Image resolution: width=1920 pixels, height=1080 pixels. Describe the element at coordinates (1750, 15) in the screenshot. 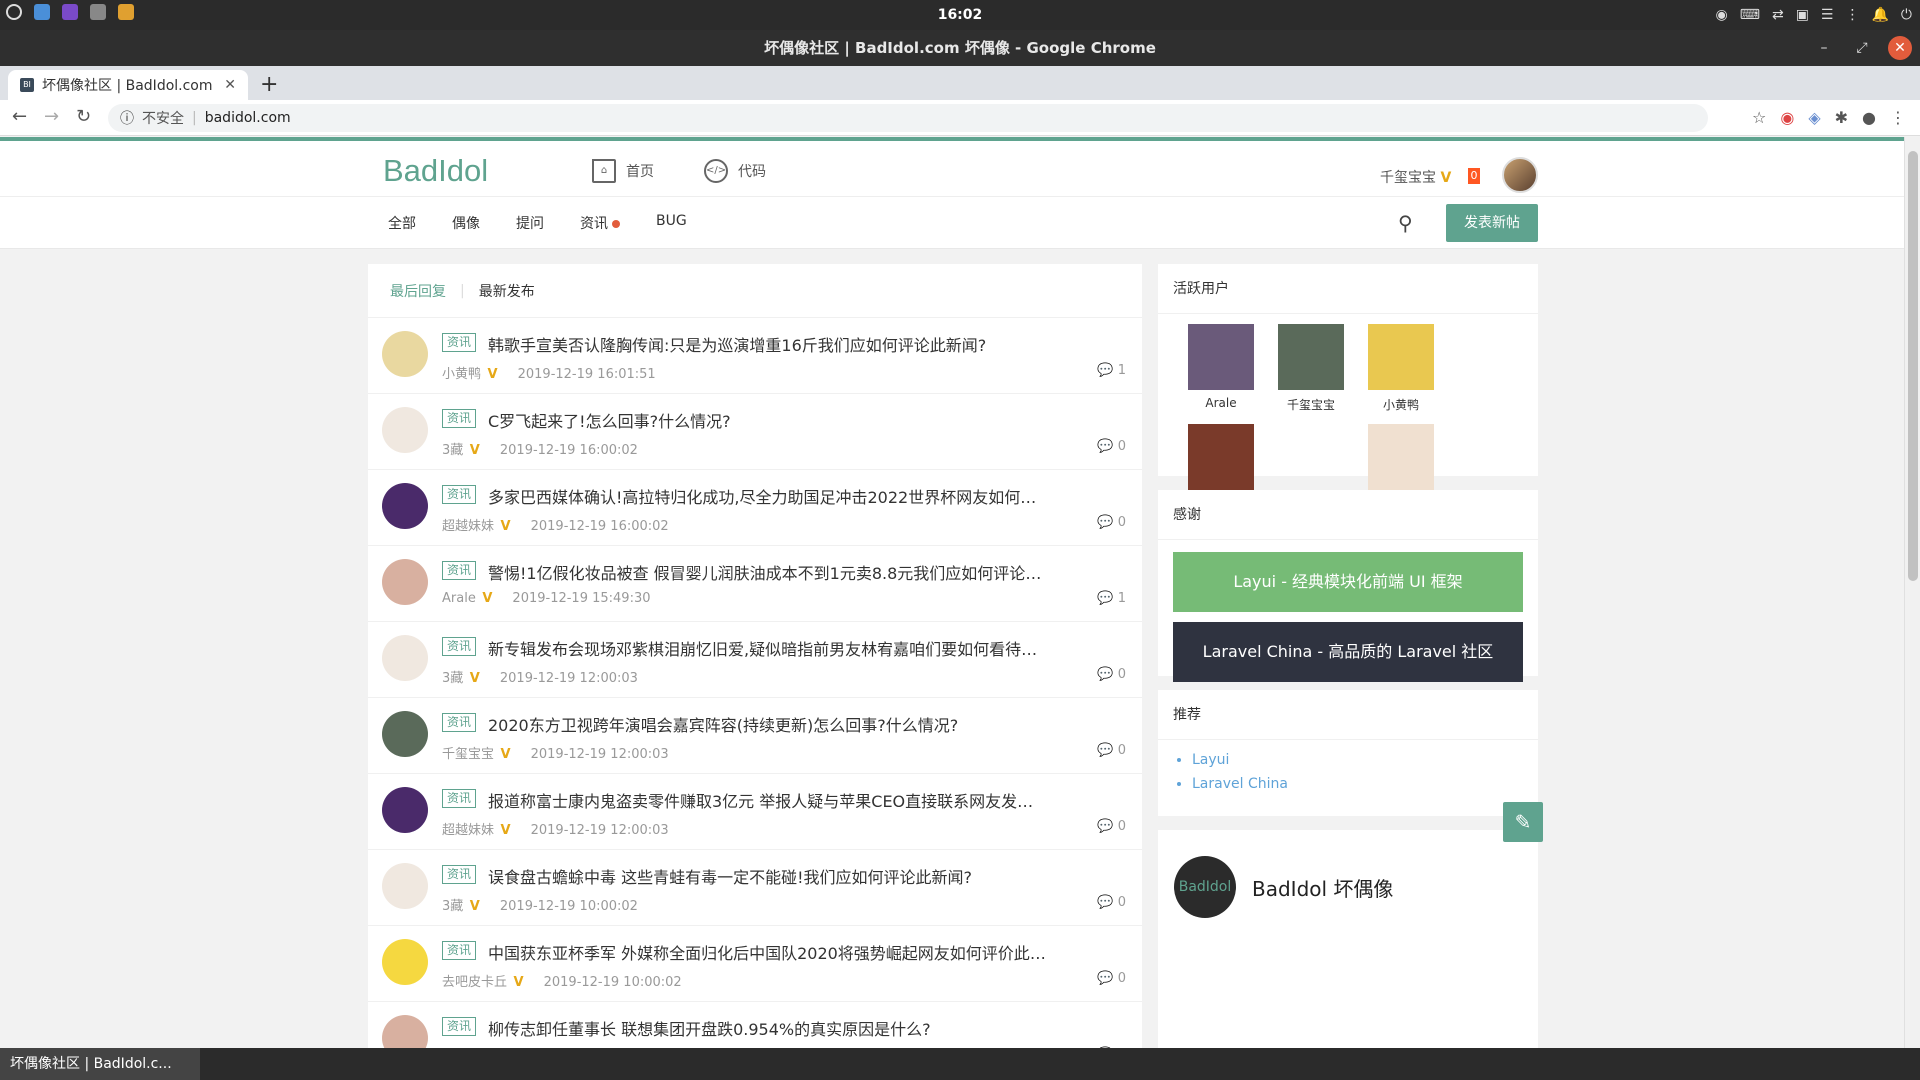

I see `keyboard-icon: ⌨` at that location.